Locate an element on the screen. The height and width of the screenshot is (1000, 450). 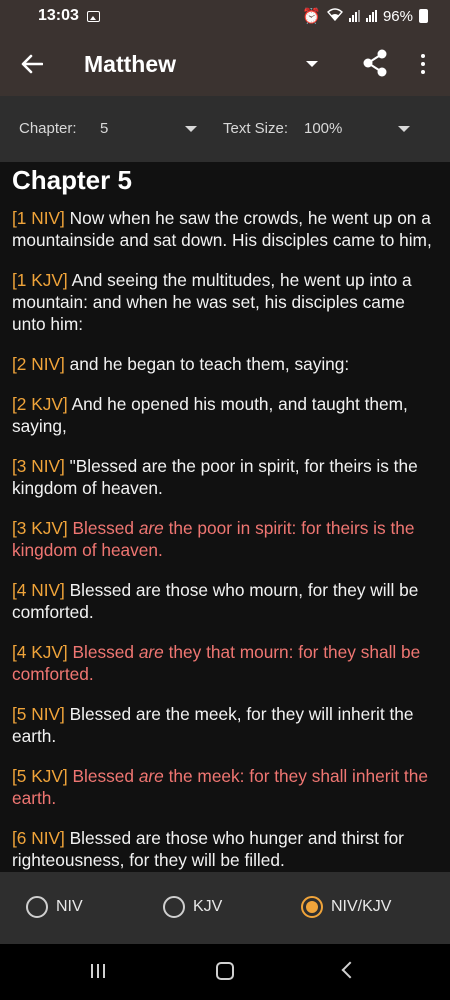
version-selector: NIV KJV NIV/KJV is located at coordinates (225, 908).